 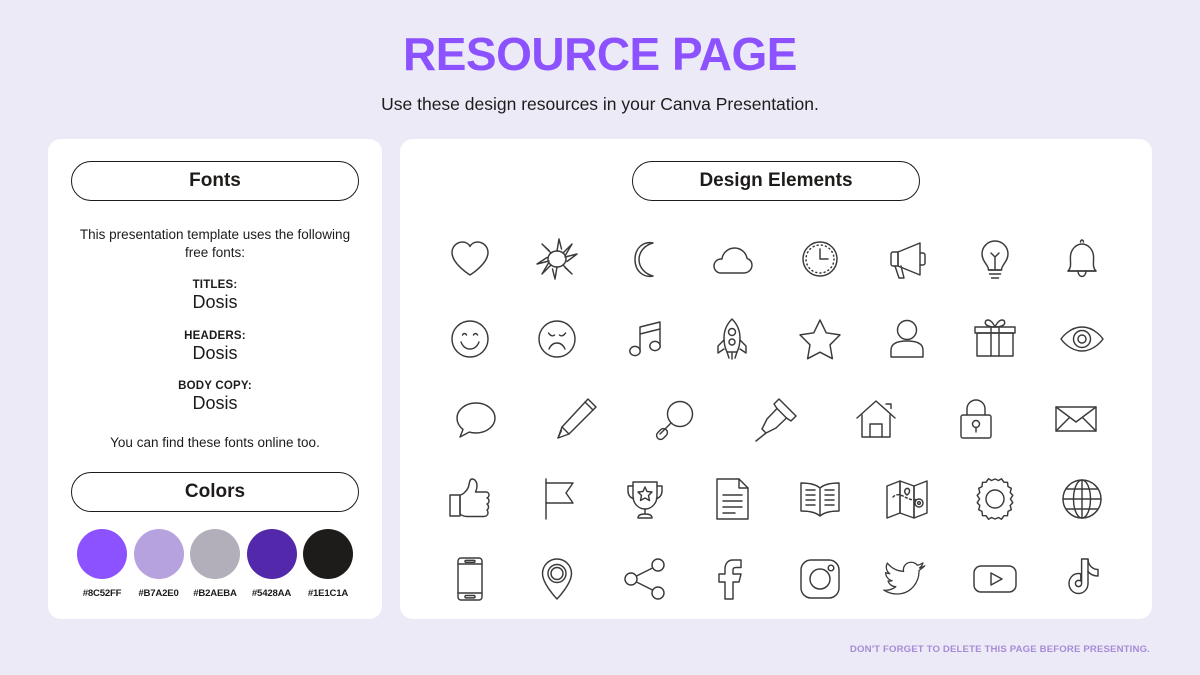 I want to click on color-swatch-item: #1E1C1A, so click(x=328, y=563).